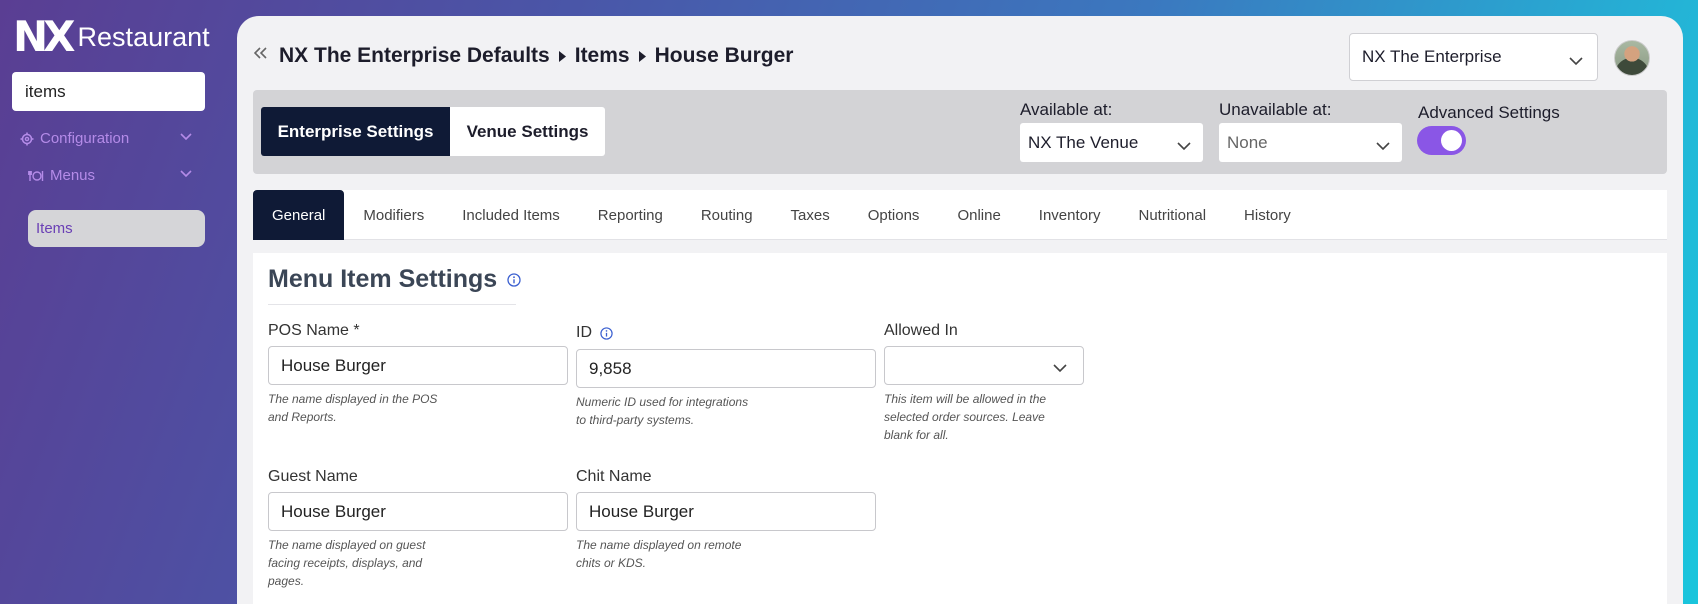 The image size is (1698, 604). Describe the element at coordinates (584, 332) in the screenshot. I see `id-label-text: ID` at that location.